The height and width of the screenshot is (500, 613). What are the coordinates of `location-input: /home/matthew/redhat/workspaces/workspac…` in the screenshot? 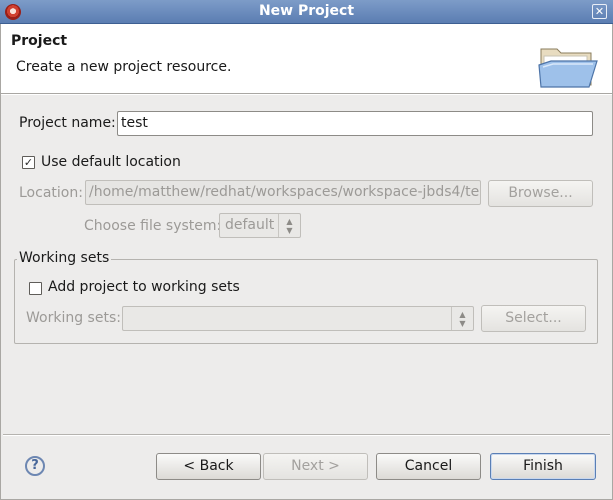 It's located at (283, 192).